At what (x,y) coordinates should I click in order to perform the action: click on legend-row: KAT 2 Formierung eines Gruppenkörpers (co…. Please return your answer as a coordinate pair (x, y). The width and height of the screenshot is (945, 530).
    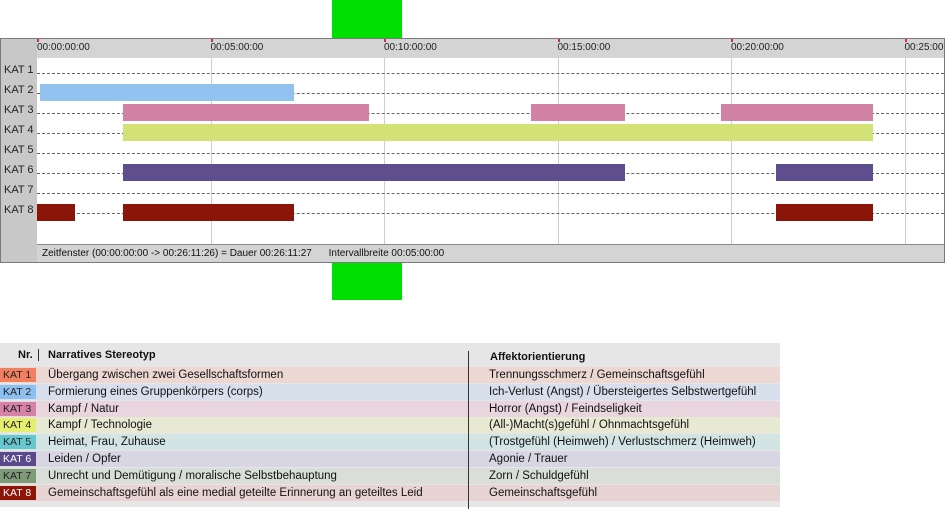
    Looking at the image, I should click on (390, 391).